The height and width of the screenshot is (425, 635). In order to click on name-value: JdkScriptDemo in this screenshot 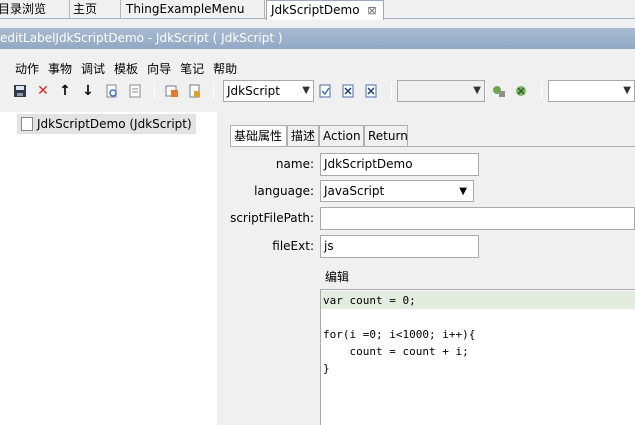, I will do `click(368, 164)`.